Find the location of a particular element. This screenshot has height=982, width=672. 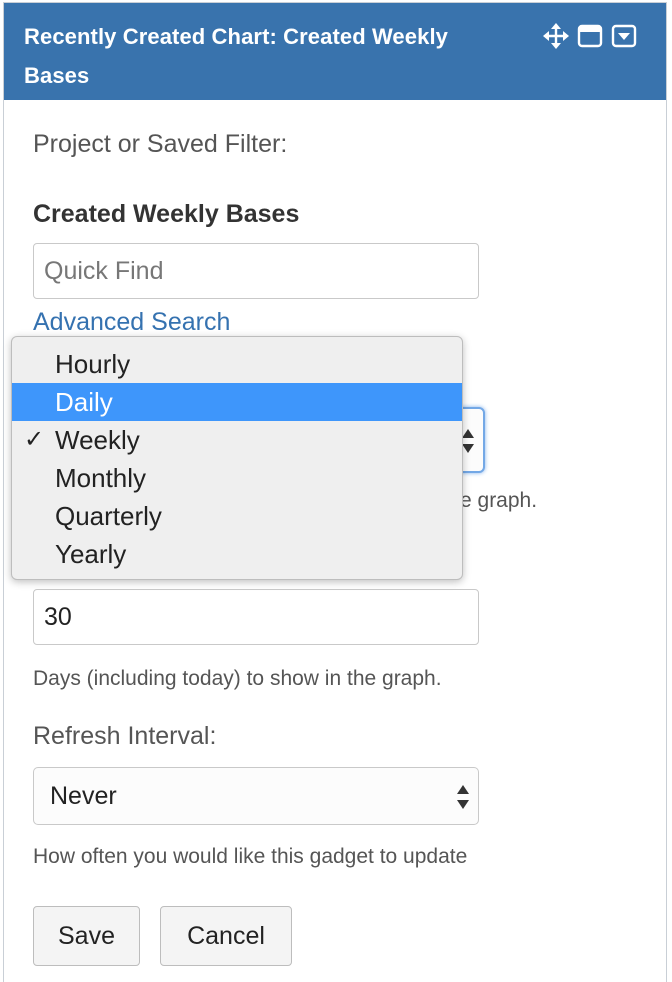

menu-dropdown-icon is located at coordinates (624, 36).